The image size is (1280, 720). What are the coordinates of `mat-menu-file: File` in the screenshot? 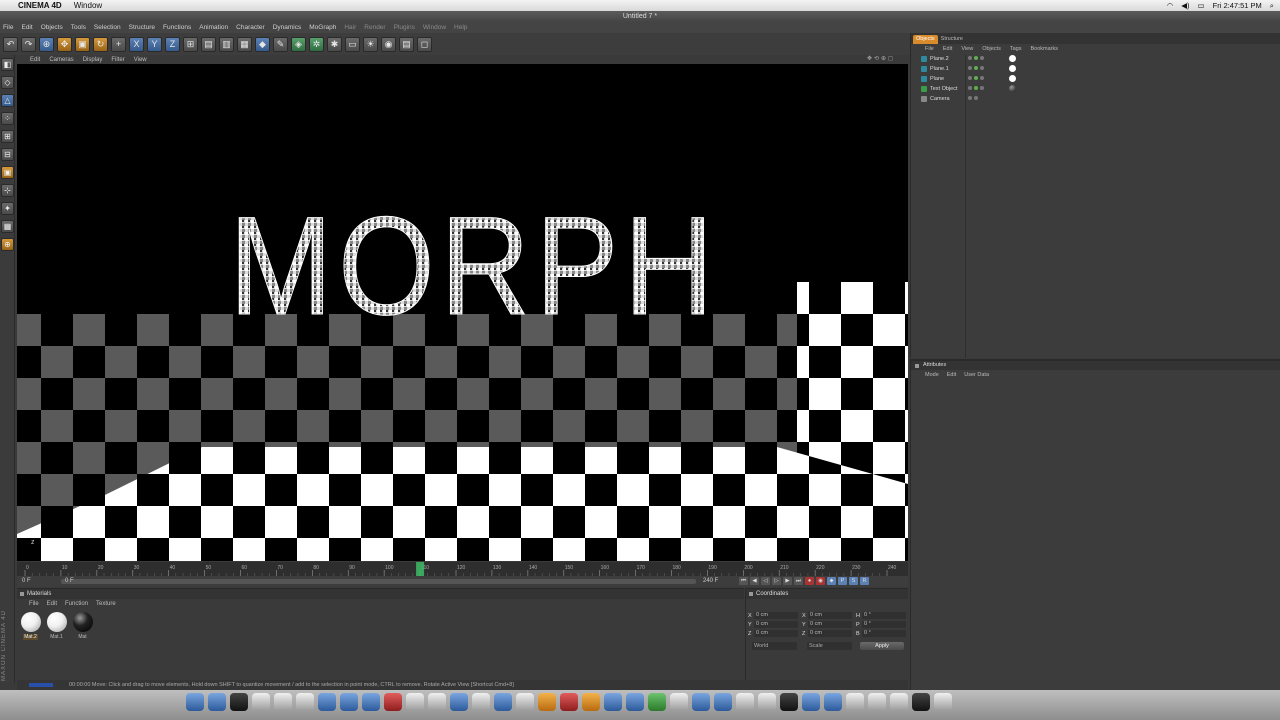 It's located at (34, 604).